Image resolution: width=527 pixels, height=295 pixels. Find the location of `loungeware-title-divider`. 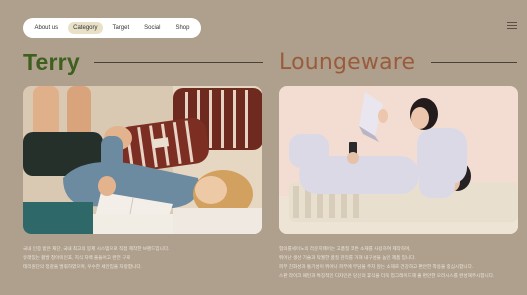

loungeware-title-divider is located at coordinates (474, 62).